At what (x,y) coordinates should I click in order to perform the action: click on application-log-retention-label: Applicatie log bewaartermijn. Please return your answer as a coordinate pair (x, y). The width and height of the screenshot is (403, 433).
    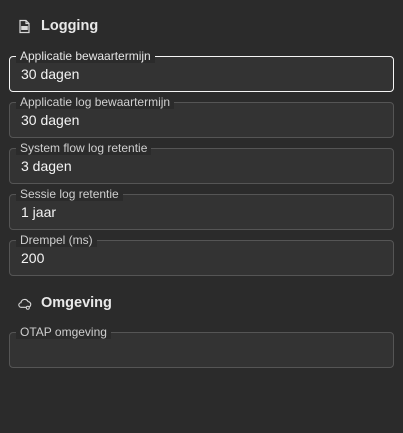
    Looking at the image, I should click on (95, 102).